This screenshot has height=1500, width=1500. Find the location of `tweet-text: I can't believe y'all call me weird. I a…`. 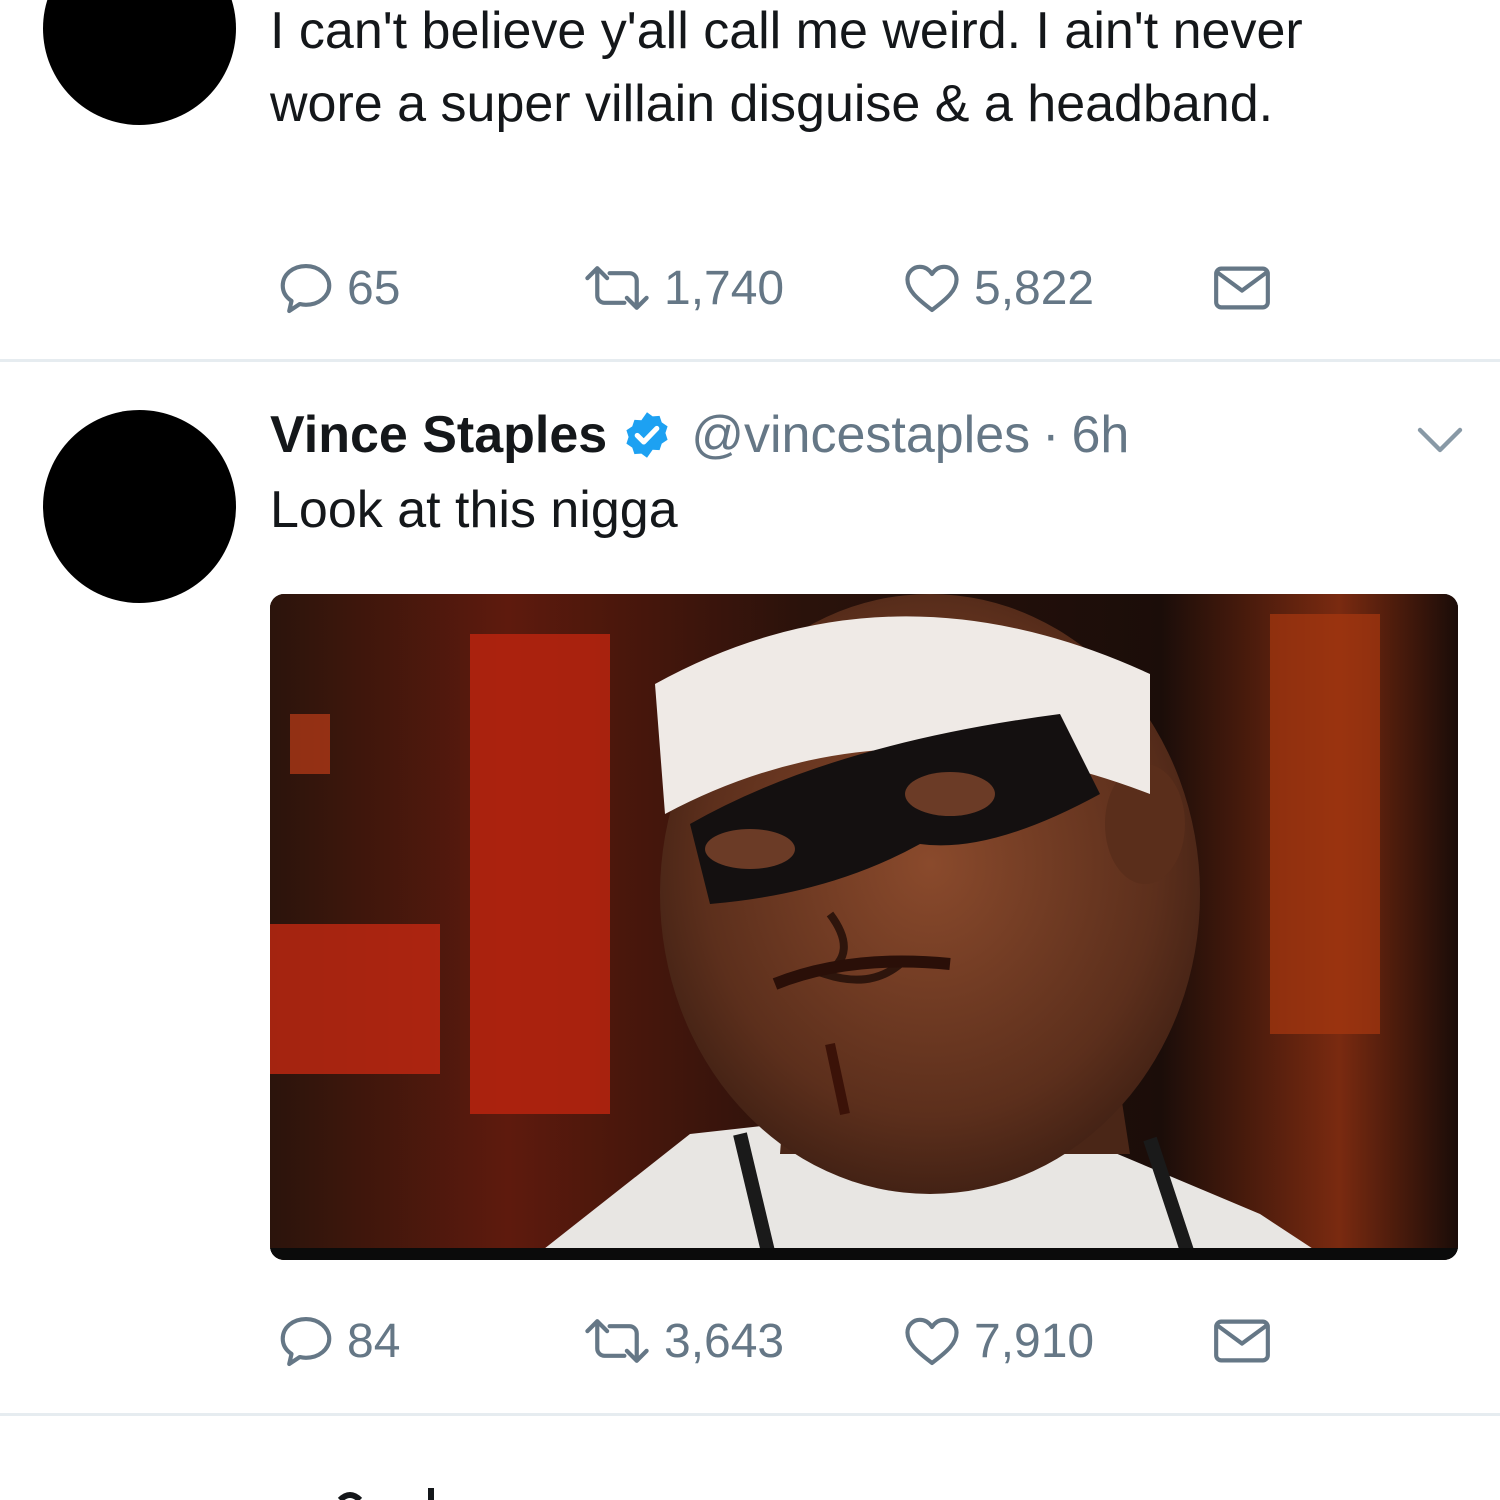

tweet-text: I can't believe y'all call me weird. I a… is located at coordinates (786, 67).